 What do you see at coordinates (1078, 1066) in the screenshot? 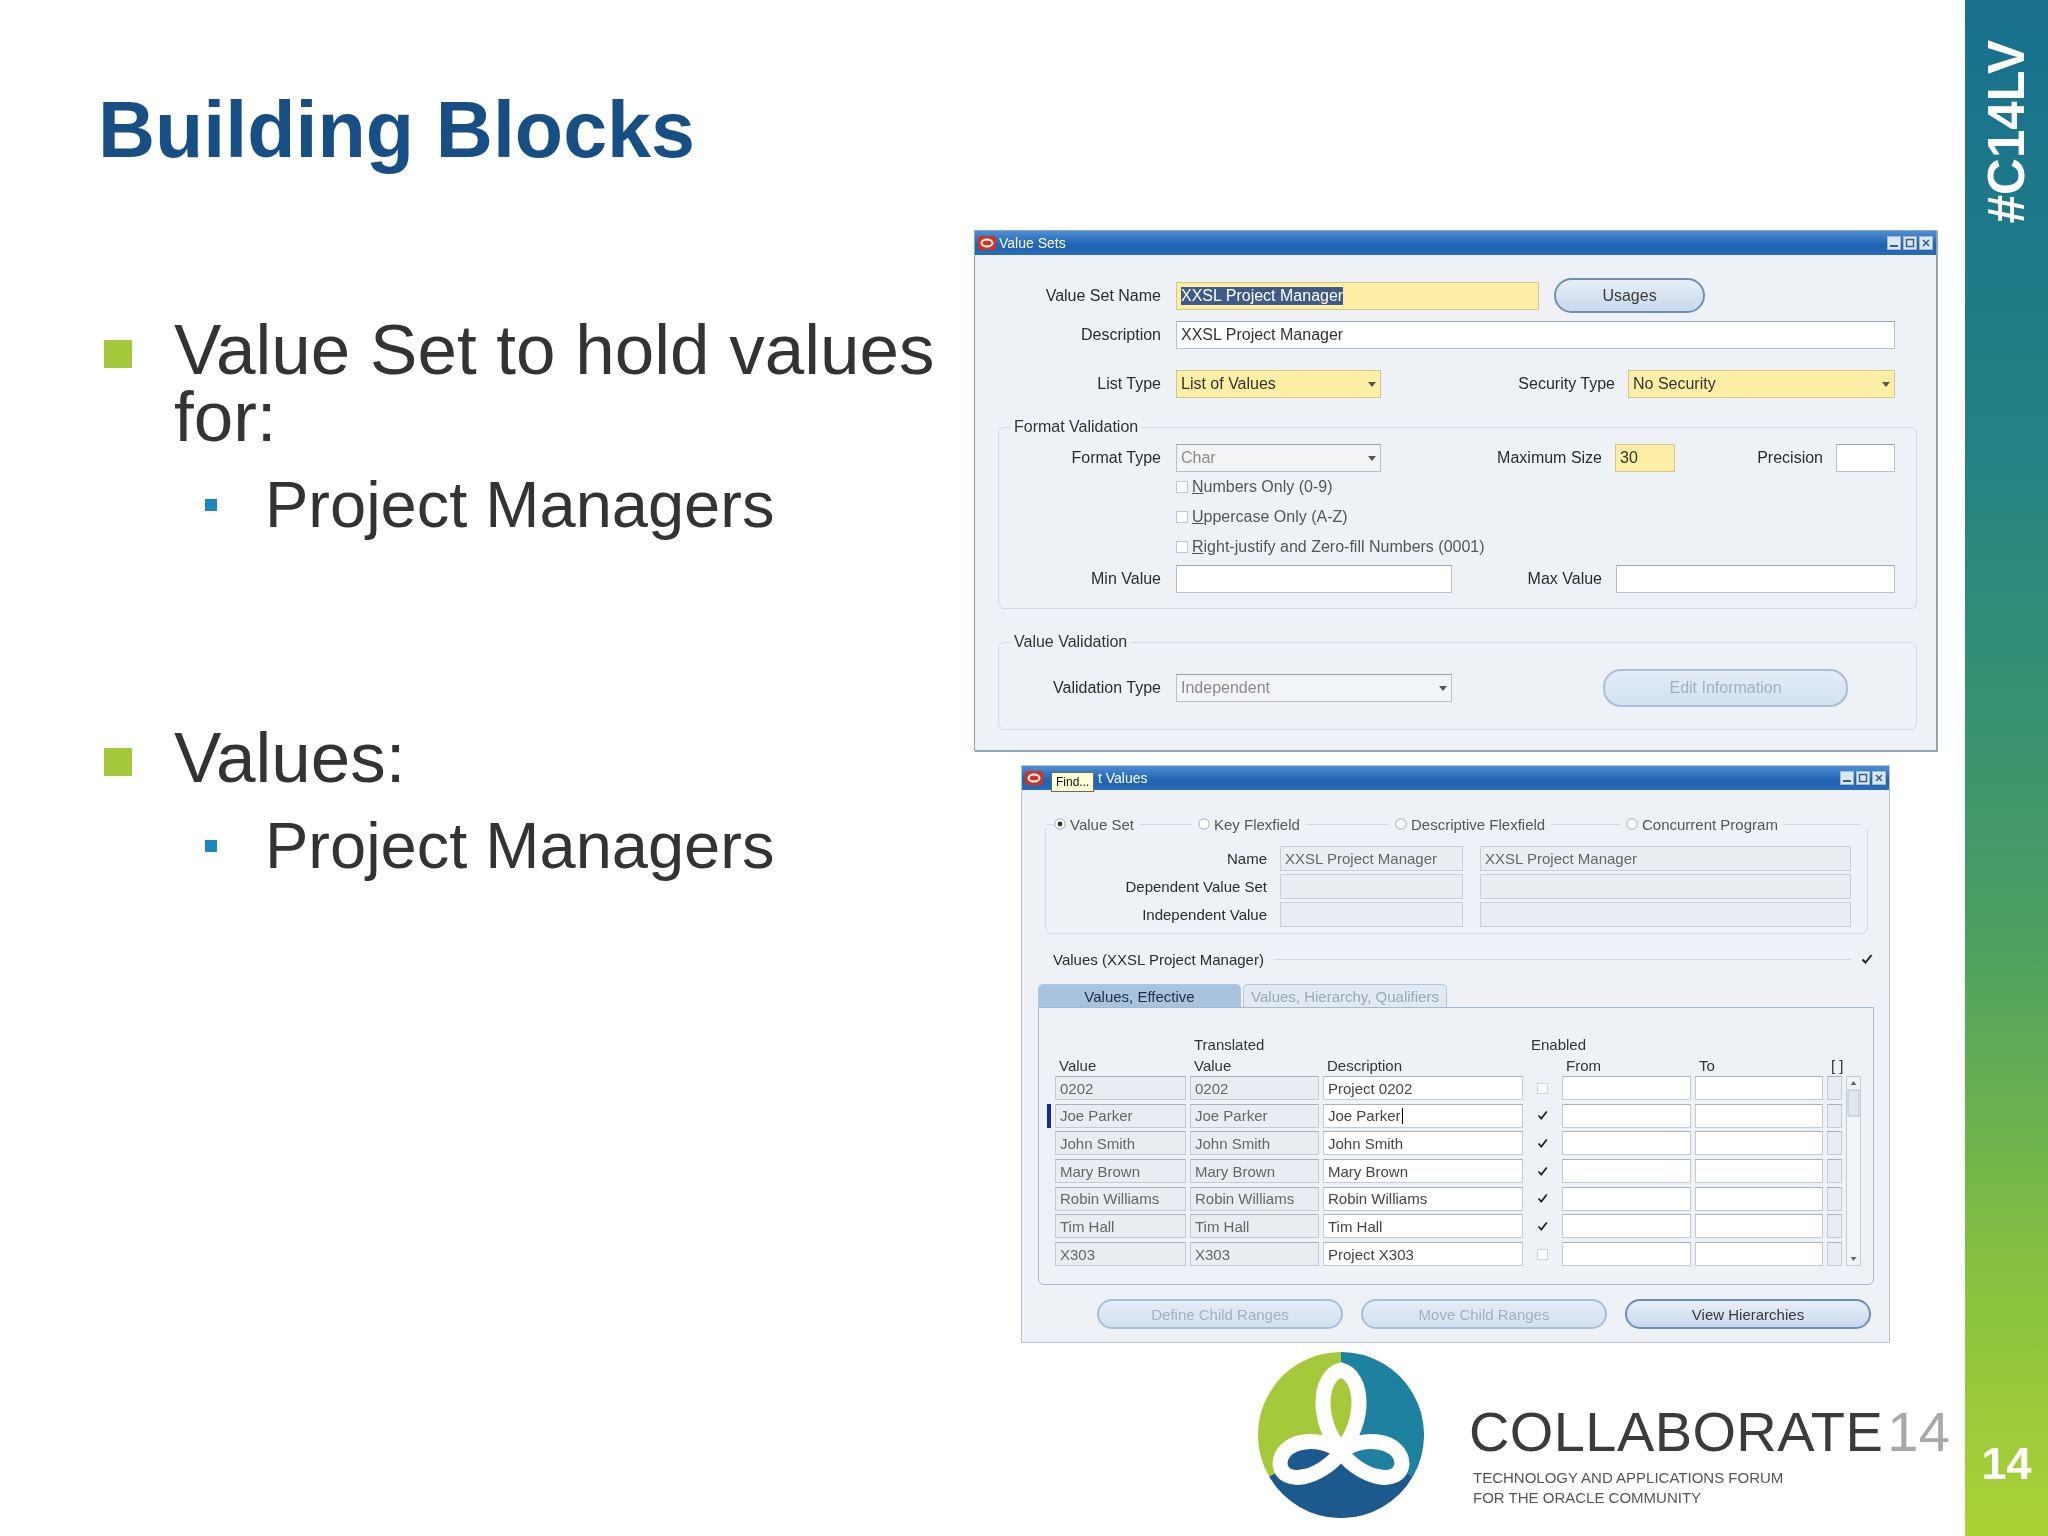
I see `column-header: Value` at bounding box center [1078, 1066].